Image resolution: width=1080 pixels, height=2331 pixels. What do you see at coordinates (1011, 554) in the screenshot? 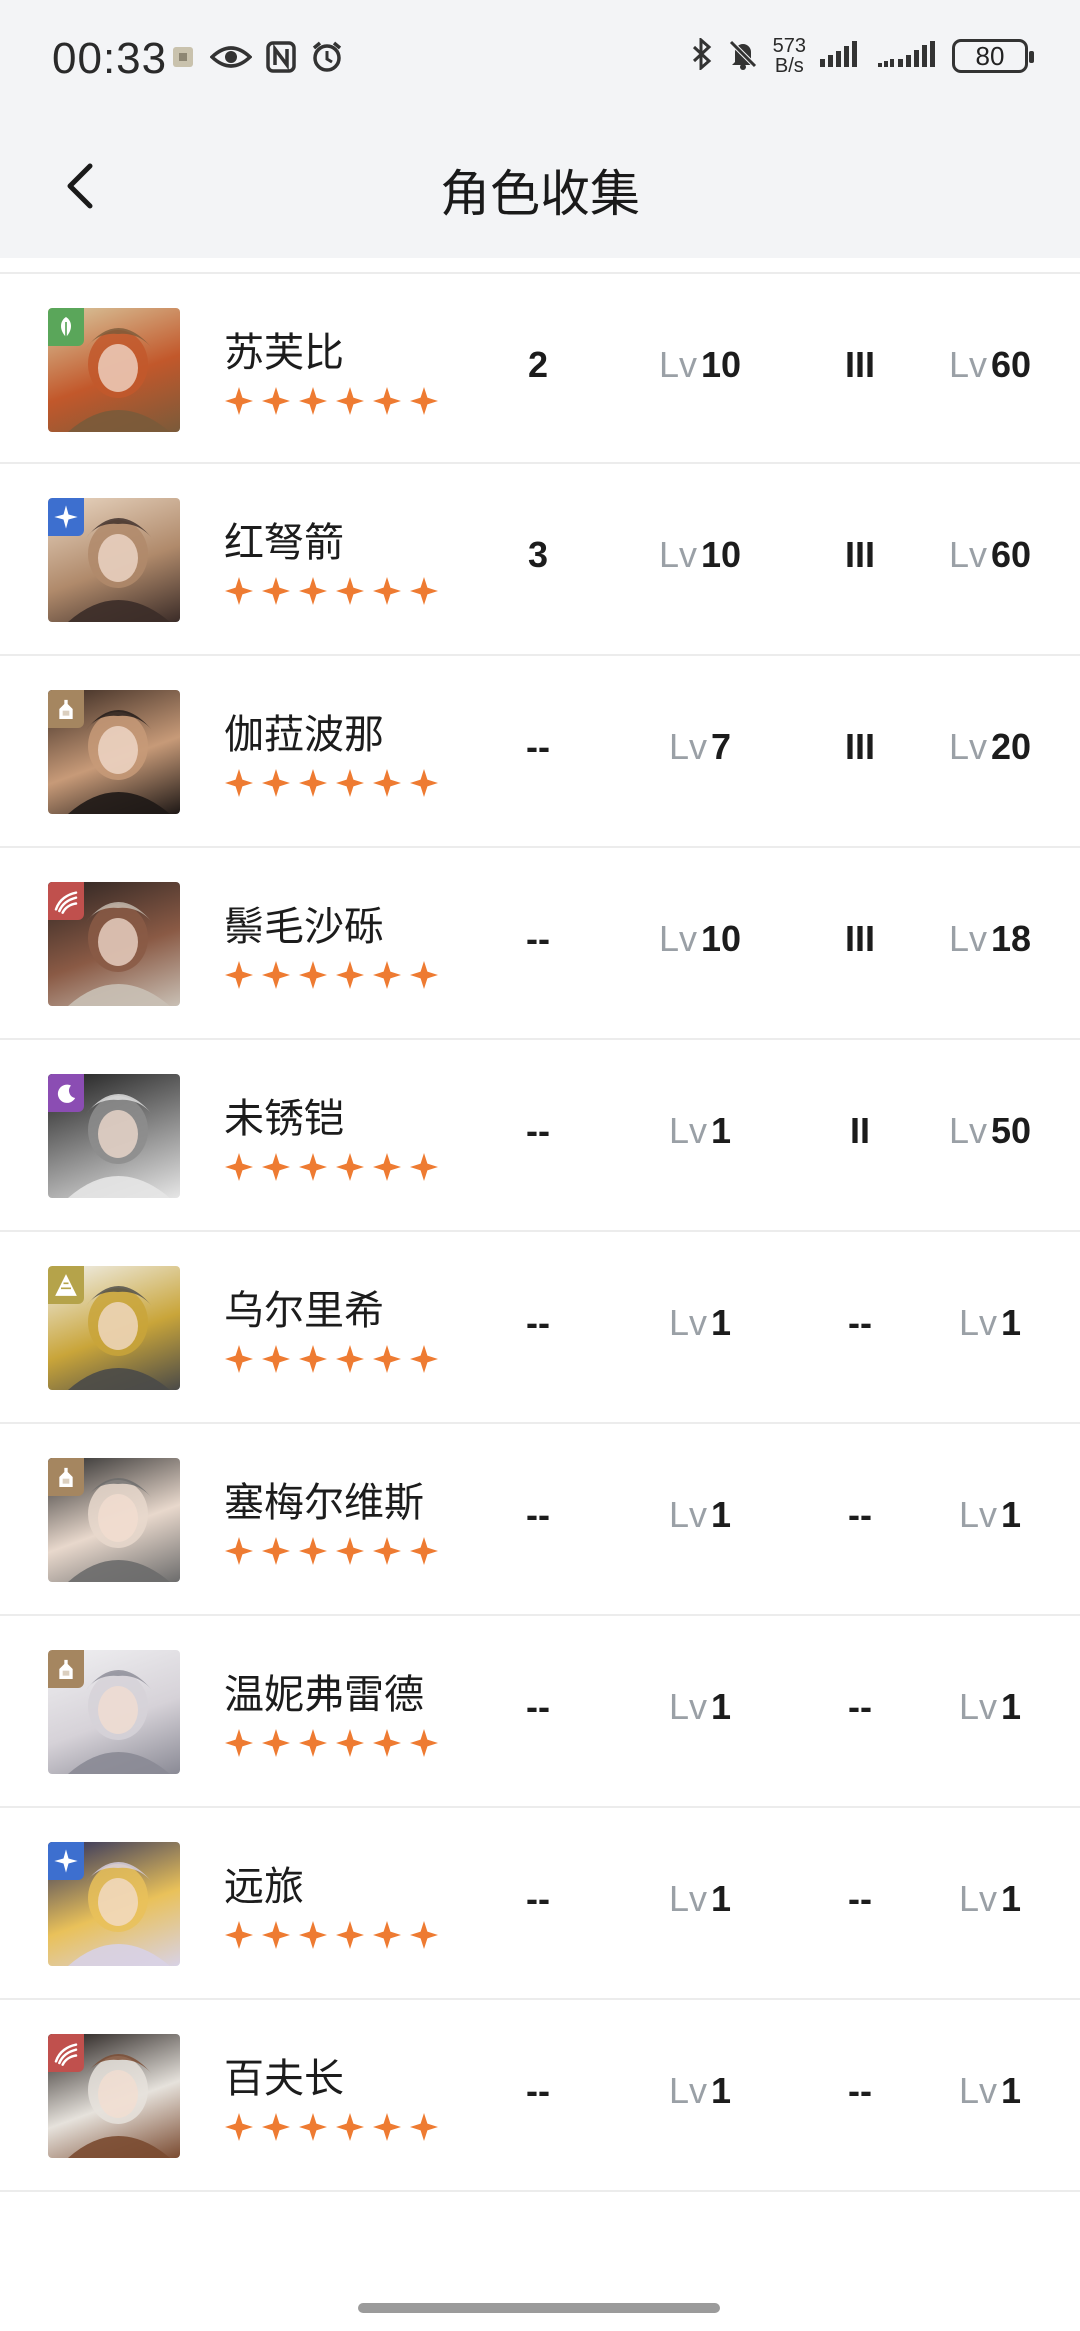
I see `level-value: 60` at bounding box center [1011, 554].